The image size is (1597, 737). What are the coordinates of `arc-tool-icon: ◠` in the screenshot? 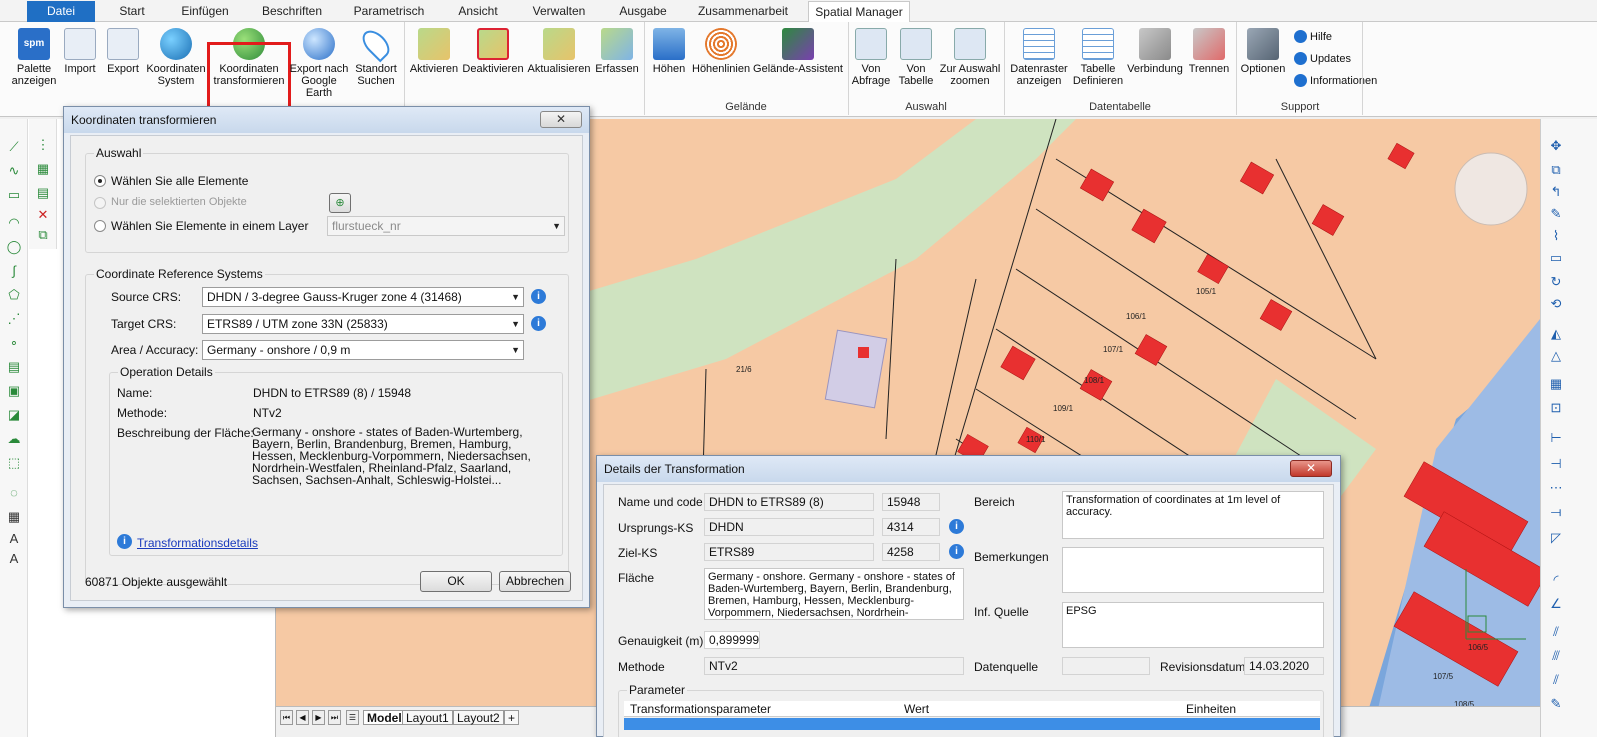 It's located at (14, 223).